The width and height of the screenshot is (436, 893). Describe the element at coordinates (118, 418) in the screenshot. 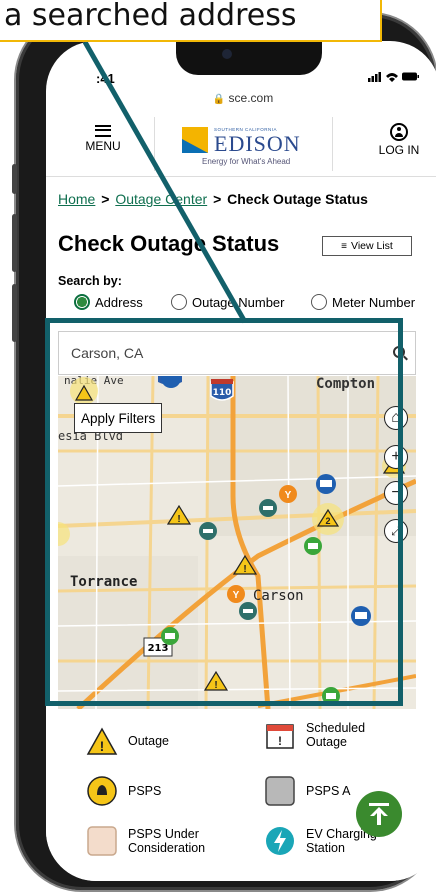

I see `apply-filters-button: Apply Filters` at that location.